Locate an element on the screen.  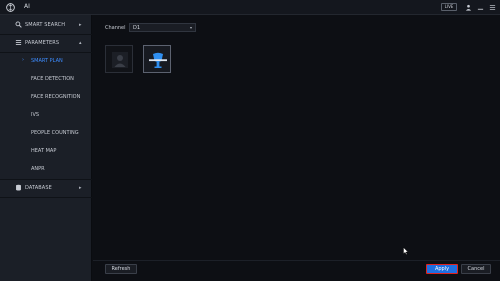
mouse-cursor-icon is located at coordinates (406, 251).